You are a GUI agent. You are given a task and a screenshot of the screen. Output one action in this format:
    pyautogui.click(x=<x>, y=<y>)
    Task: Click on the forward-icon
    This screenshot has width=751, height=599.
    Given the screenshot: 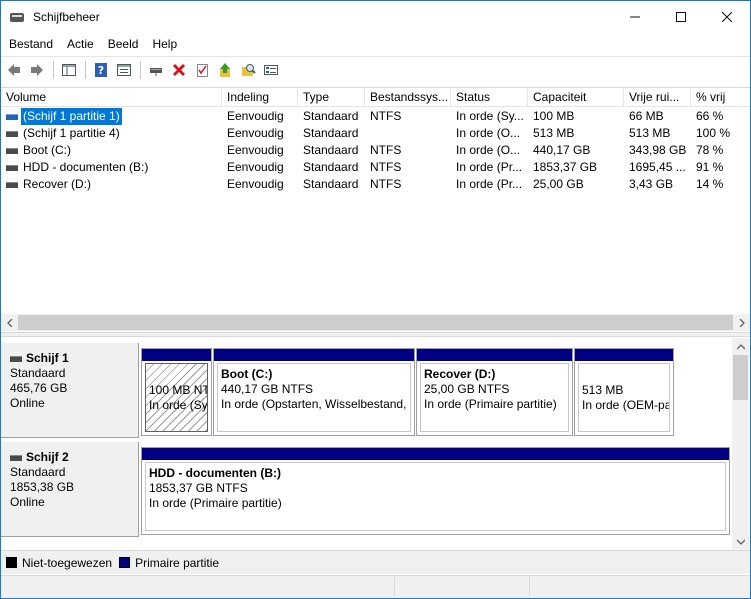 What is the action you would take?
    pyautogui.click(x=37, y=69)
    